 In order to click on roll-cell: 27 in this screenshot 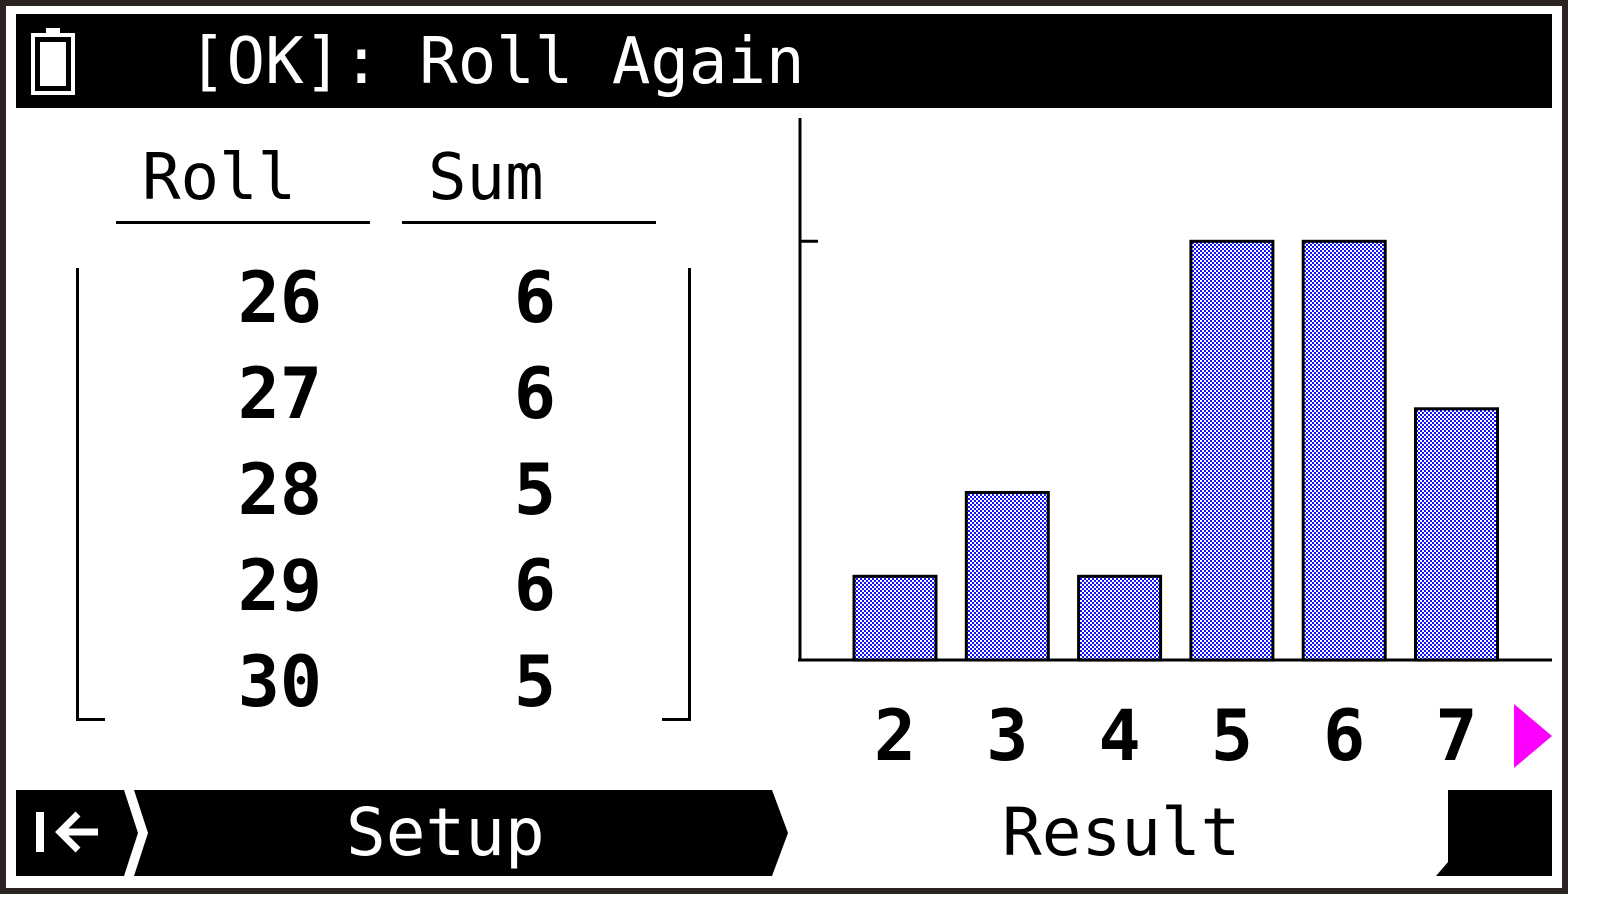, I will do `click(279, 394)`.